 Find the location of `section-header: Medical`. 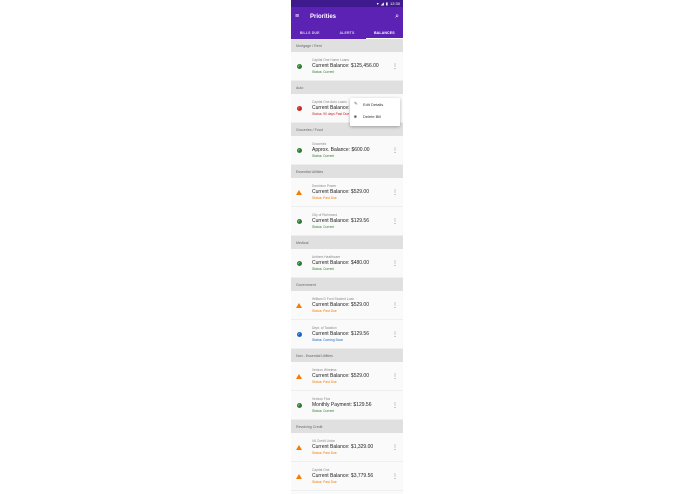

section-header: Medical is located at coordinates (347, 242).